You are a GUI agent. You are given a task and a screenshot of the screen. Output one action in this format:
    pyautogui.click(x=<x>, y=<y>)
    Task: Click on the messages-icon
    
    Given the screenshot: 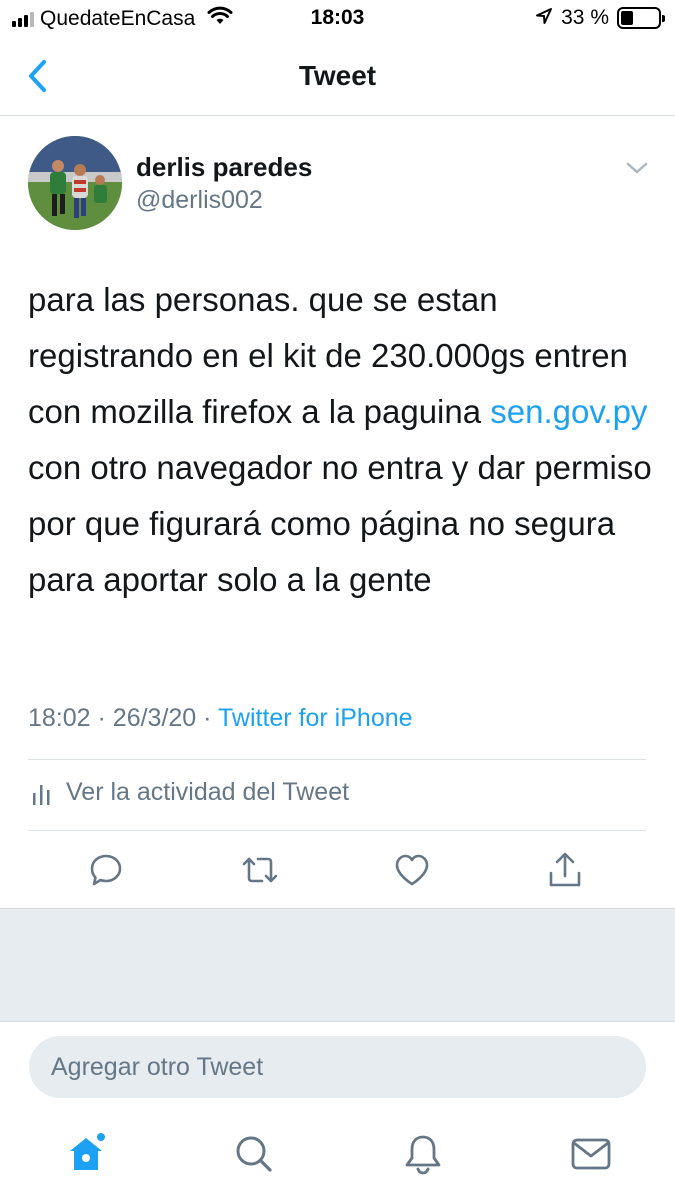 What is the action you would take?
    pyautogui.click(x=591, y=1154)
    